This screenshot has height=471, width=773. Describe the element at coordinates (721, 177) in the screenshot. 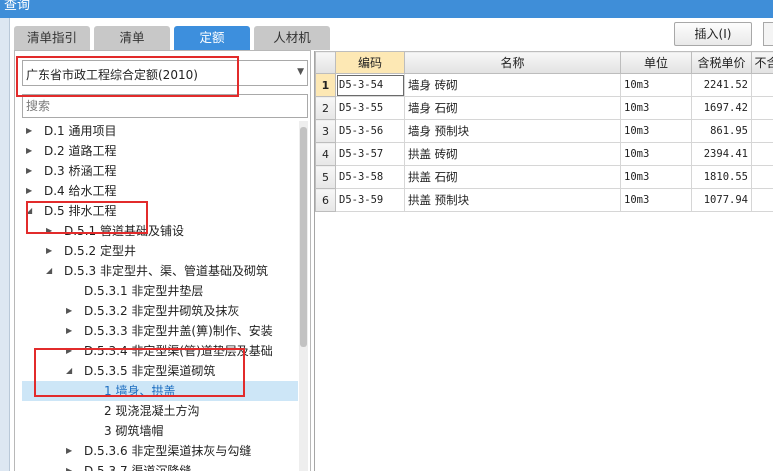

I see `cell-price: 1810.55` at that location.